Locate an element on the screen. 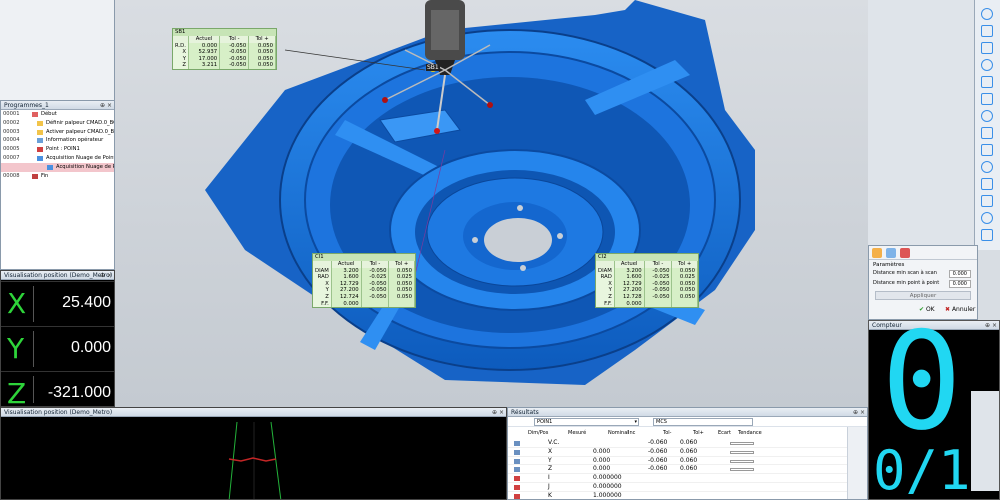 Image resolution: width=1000 pixels, height=500 pixels. program-item: 00001 Début is located at coordinates (57, 114).